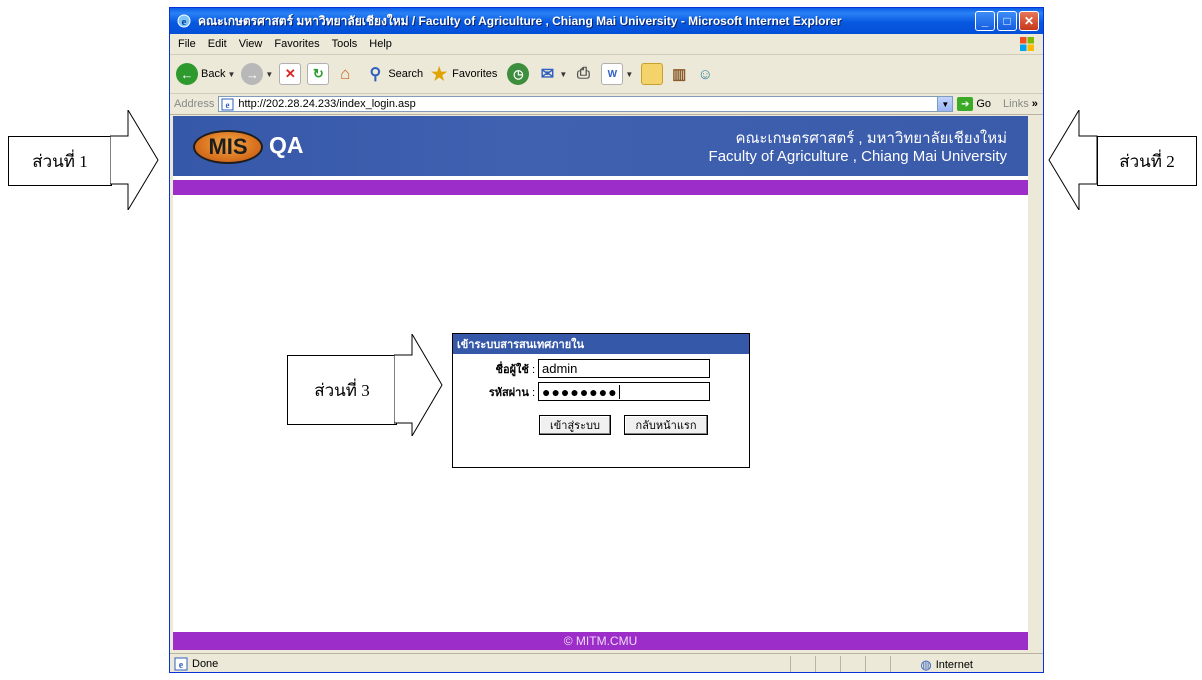 This screenshot has height=680, width=1202. What do you see at coordinates (475, 74) in the screenshot?
I see `favorites-label: Favorites` at bounding box center [475, 74].